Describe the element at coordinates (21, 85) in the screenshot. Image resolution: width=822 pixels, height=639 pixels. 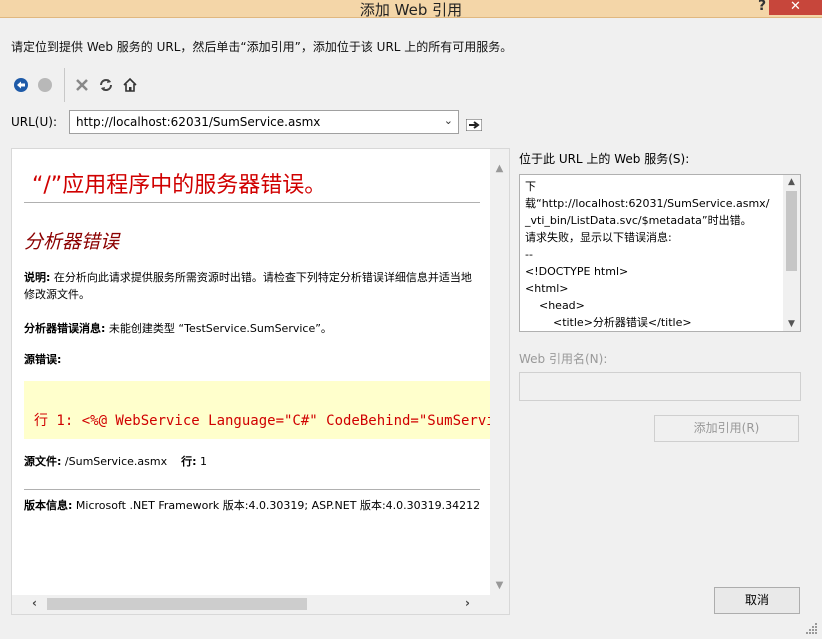
I see `back-arrow-icon` at that location.